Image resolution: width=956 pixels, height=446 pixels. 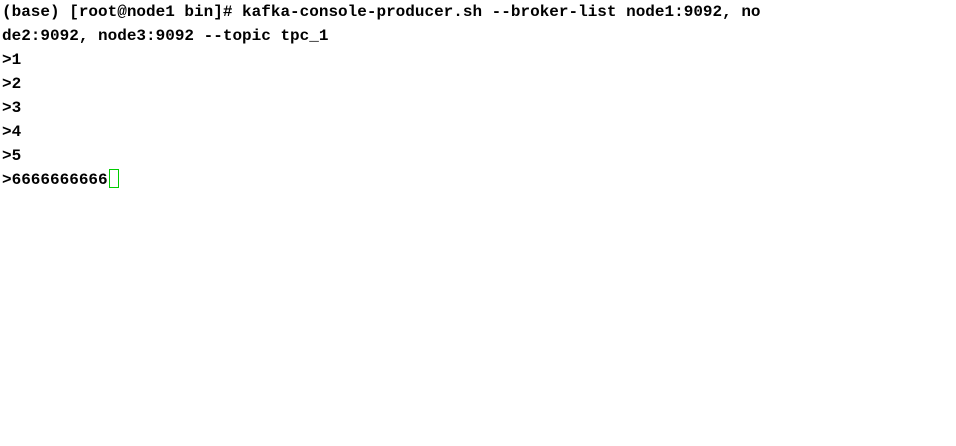 What do you see at coordinates (55, 180) in the screenshot?
I see `current-input-text: >6666666666` at bounding box center [55, 180].